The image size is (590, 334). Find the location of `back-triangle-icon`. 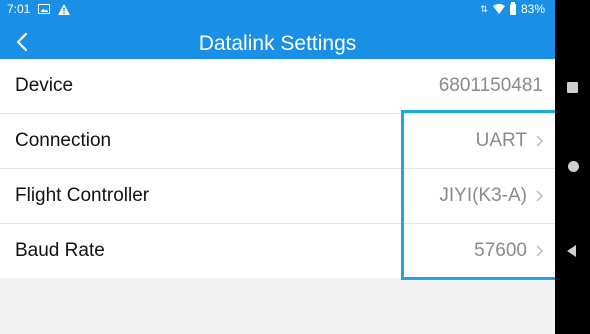

back-triangle-icon is located at coordinates (571, 251).